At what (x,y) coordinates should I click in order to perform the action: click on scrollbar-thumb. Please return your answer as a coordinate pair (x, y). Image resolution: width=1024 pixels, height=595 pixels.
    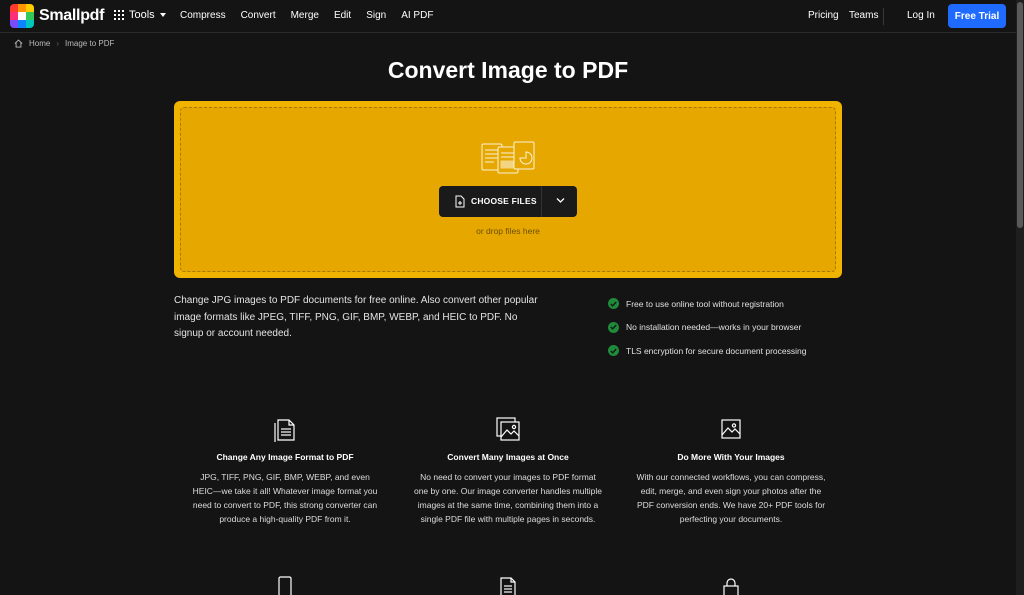
    Looking at the image, I should click on (1020, 115).